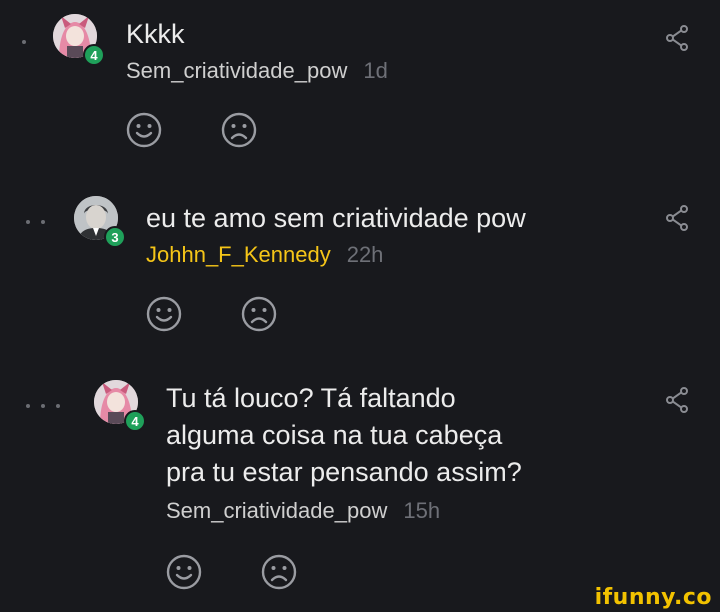 The image size is (720, 612). Describe the element at coordinates (238, 255) in the screenshot. I see `username-link: Johhn_F_Kennedy` at that location.